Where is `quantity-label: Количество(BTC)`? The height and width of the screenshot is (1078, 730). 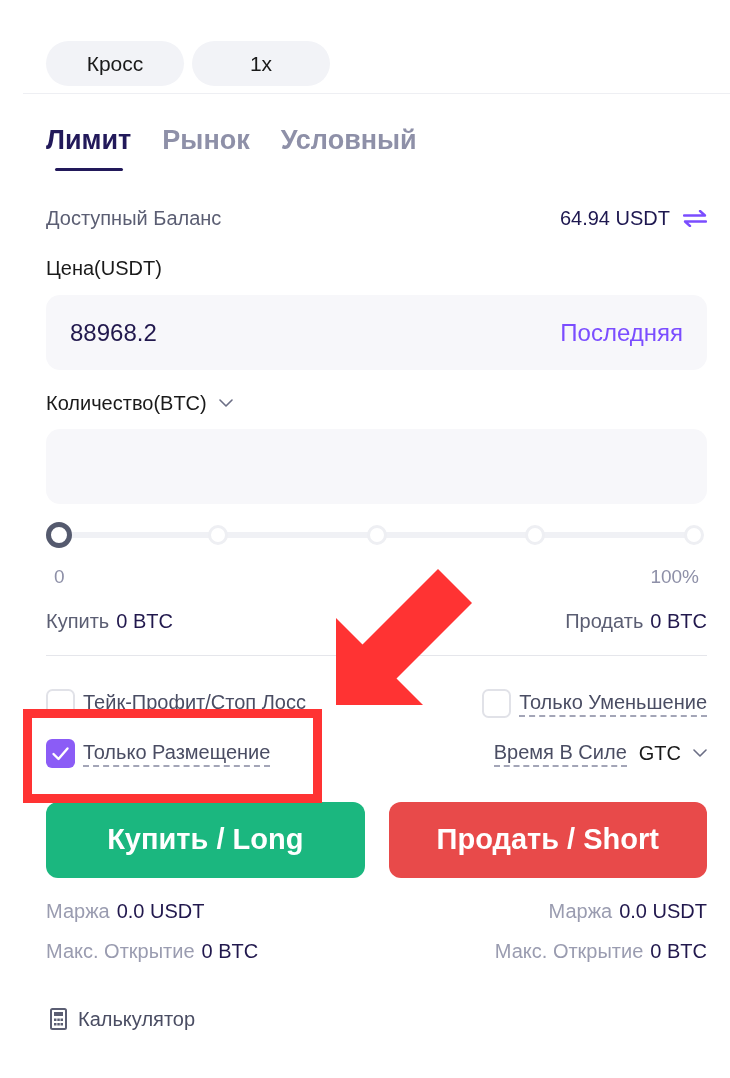
quantity-label: Количество(BTC) is located at coordinates (126, 403).